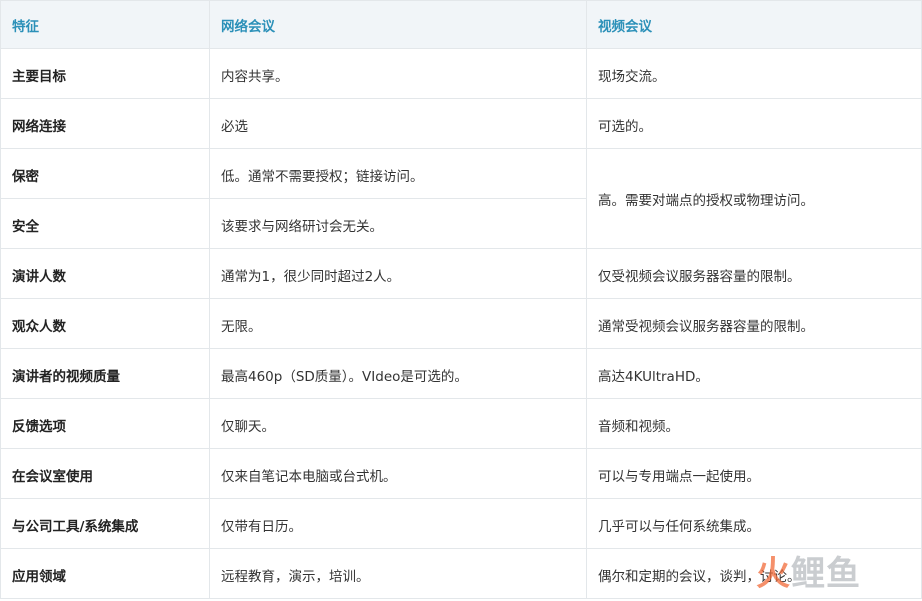  Describe the element at coordinates (754, 523) in the screenshot. I see `video-cell: 几乎可以与任何系统集成。` at that location.